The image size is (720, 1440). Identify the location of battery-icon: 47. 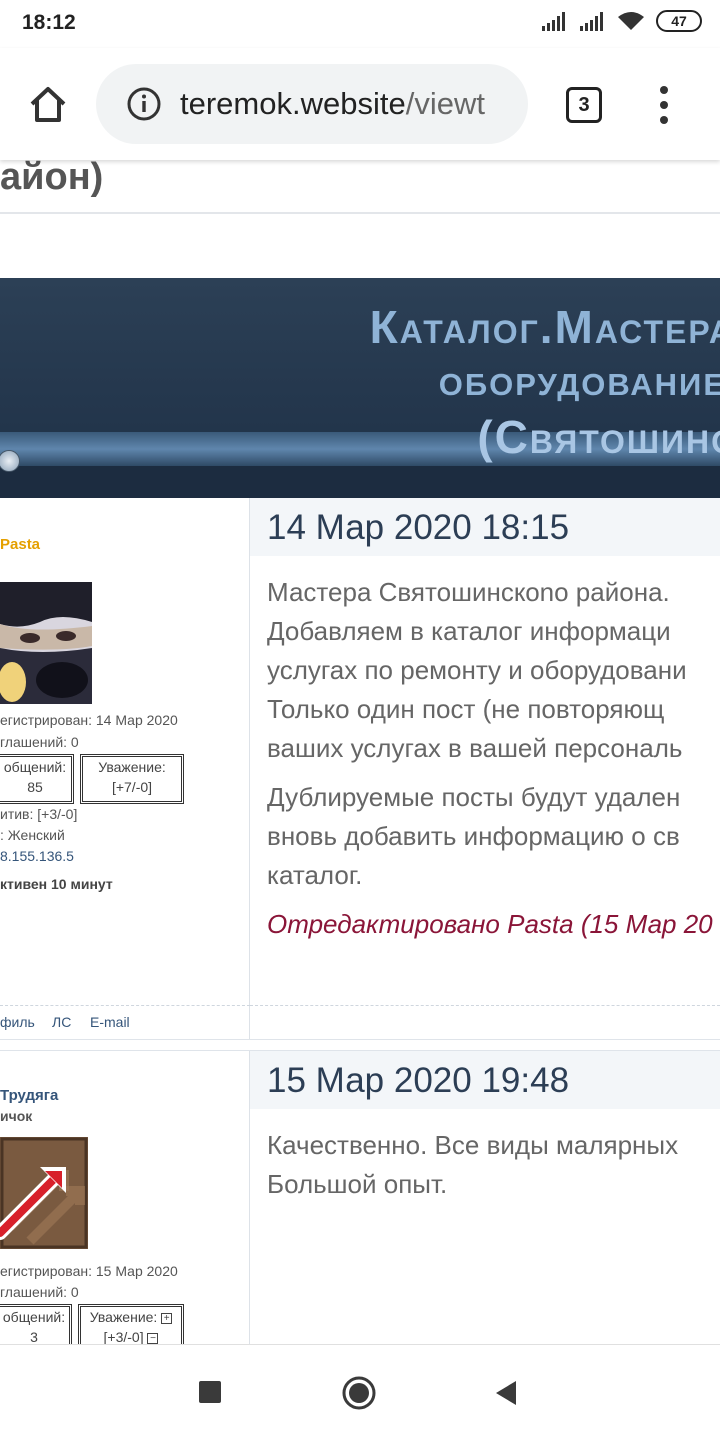
(679, 21).